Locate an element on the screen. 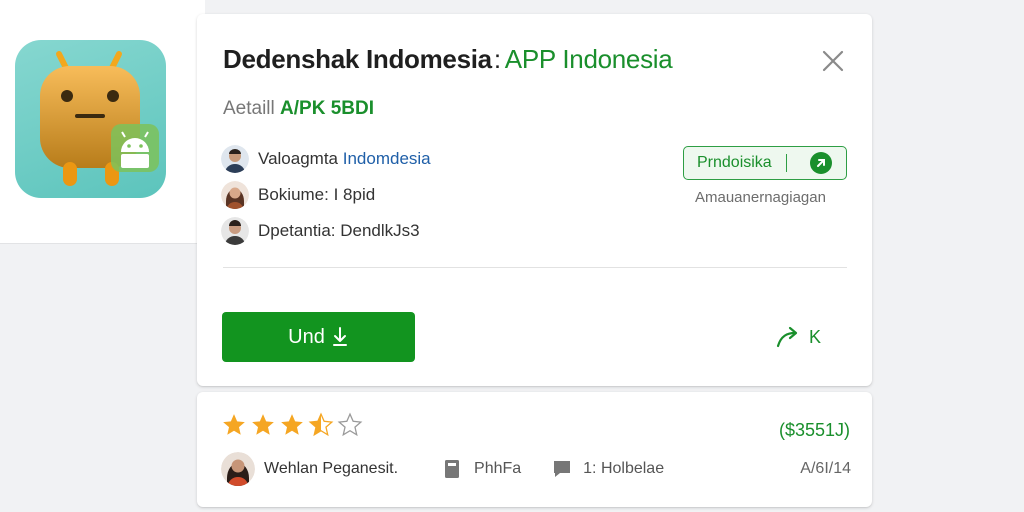 The width and height of the screenshot is (1024, 512). info-row-category: Dpetantia: DendlkJs3 is located at coordinates (320, 231).